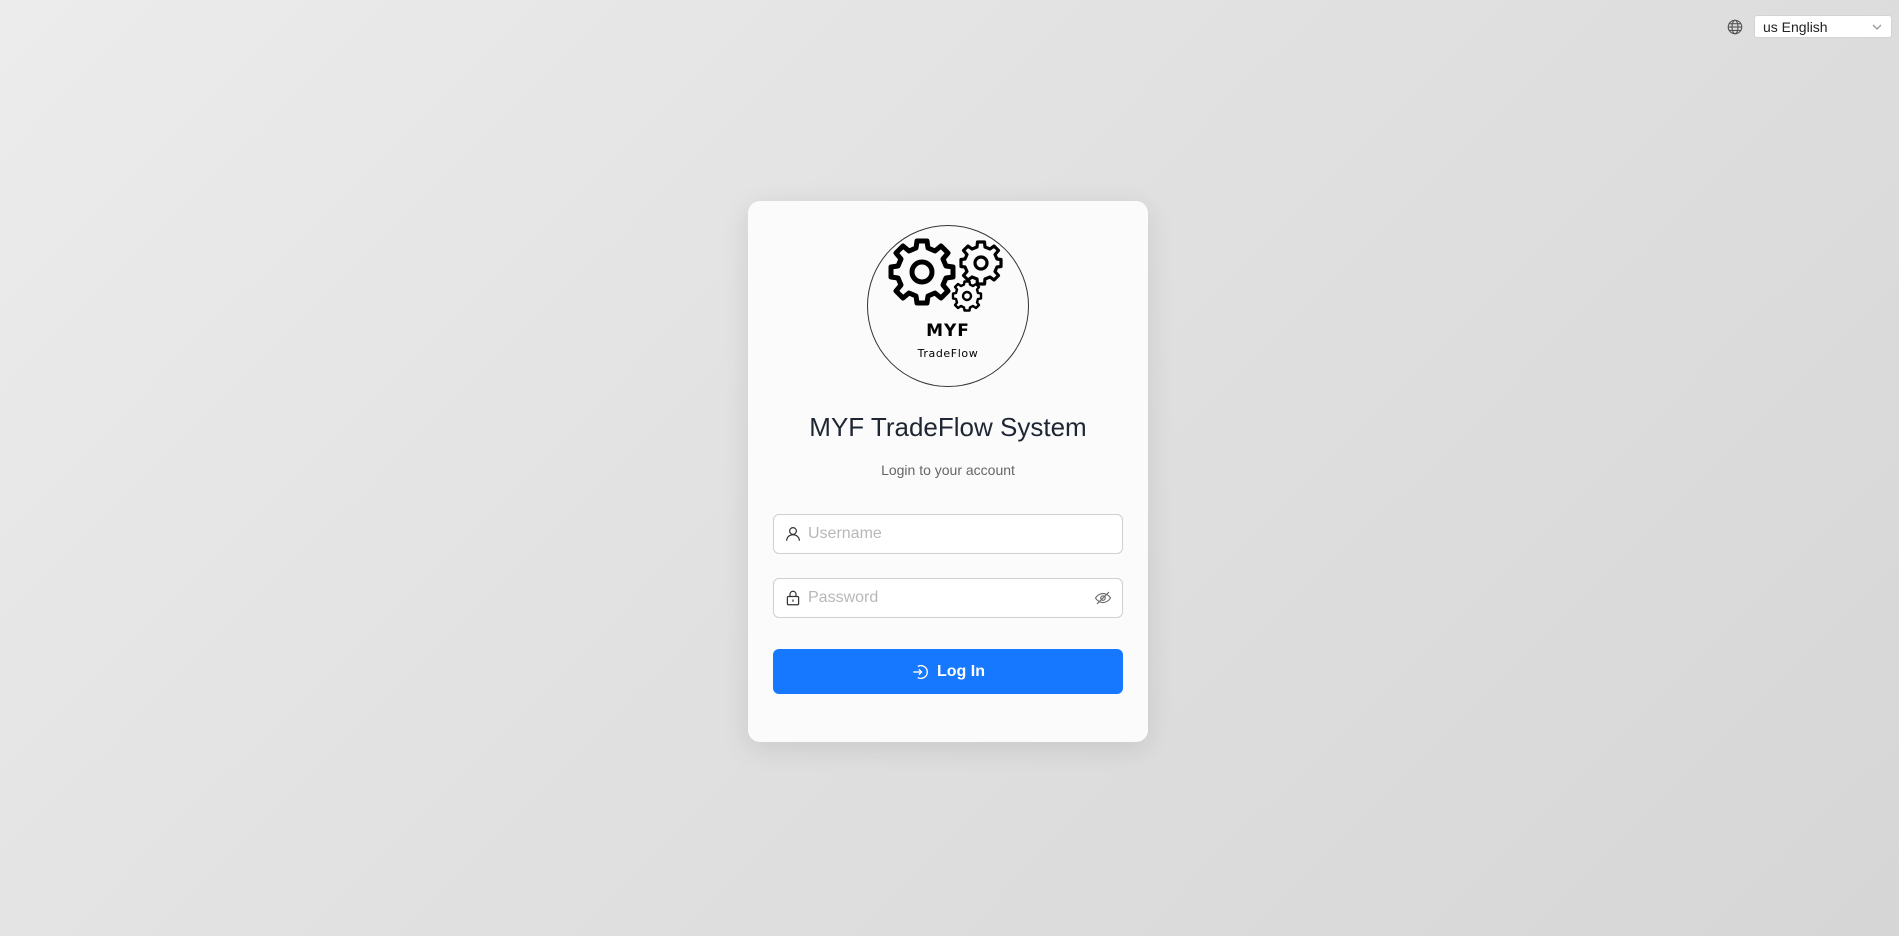 This screenshot has height=936, width=1899. I want to click on logo: MYF TradeFlow, so click(948, 306).